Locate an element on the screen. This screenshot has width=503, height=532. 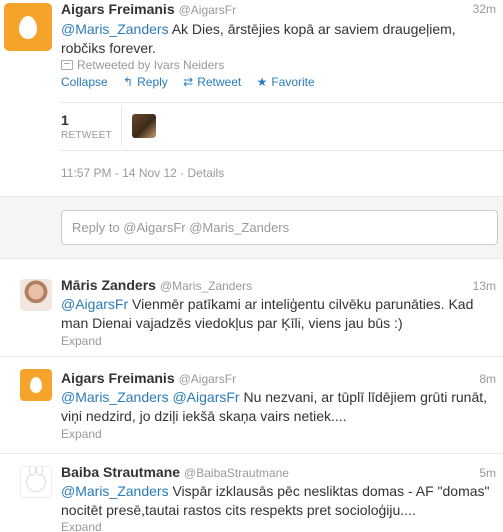
retweet-small-icon is located at coordinates (67, 65).